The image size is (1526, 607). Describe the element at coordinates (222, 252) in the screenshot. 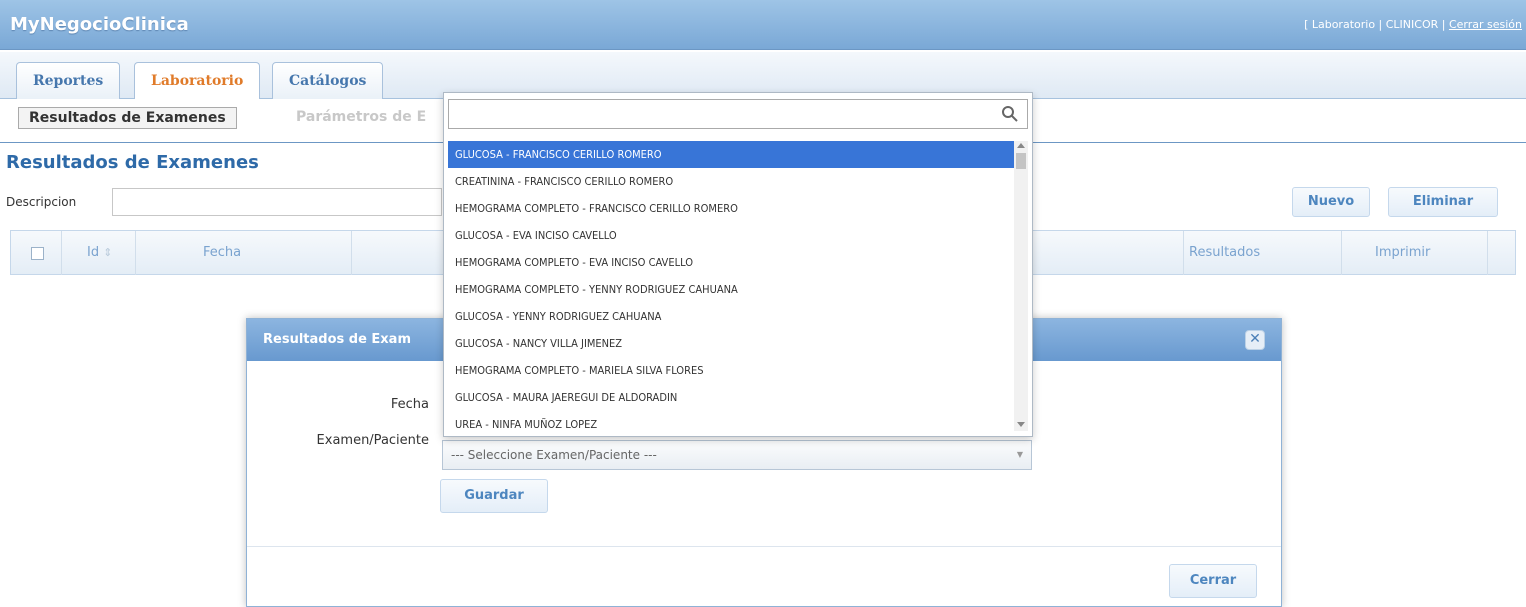

I see `column-fecha: Fecha` at that location.